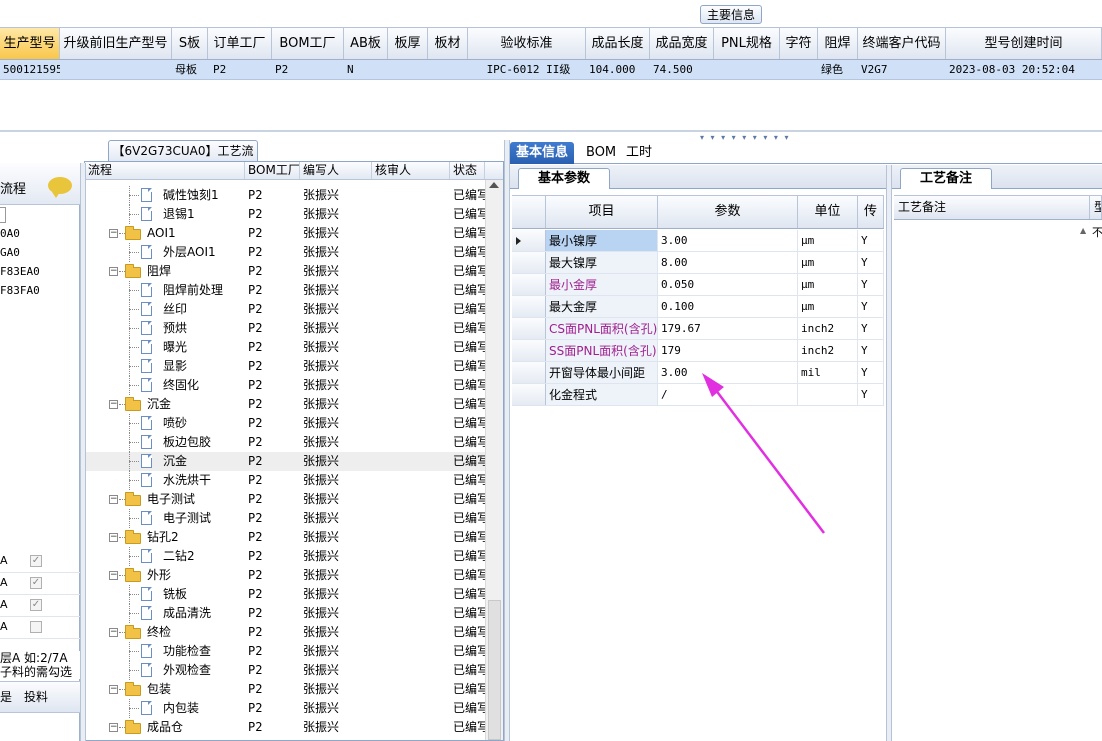 Image resolution: width=1102 pixels, height=741 pixels. Describe the element at coordinates (285, 689) in the screenshot. I see `tree-row: − 包装 P2 张振兴 已编写` at that location.